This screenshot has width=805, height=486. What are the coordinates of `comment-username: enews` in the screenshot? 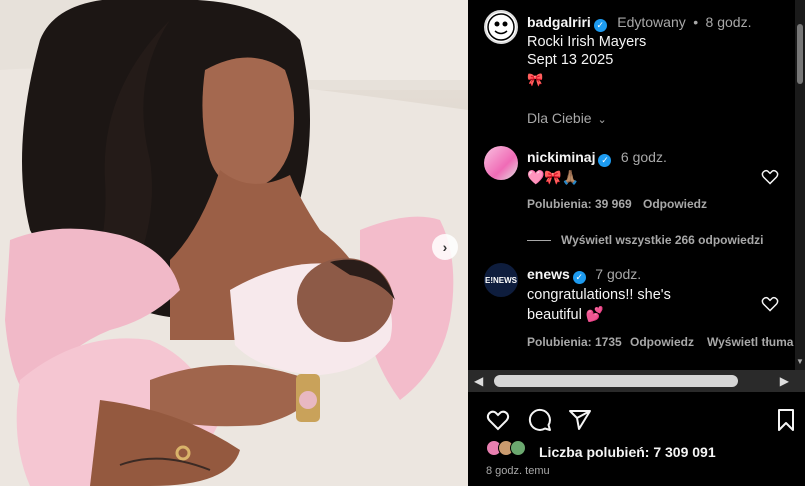 It's located at (548, 274).